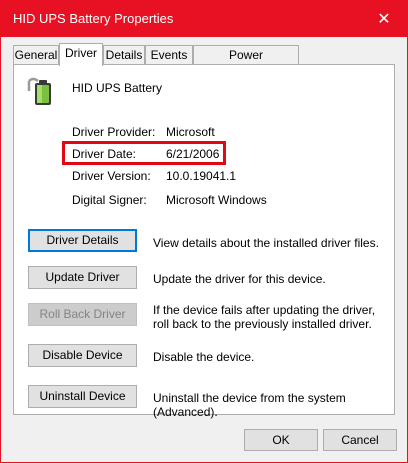  Describe the element at coordinates (124, 54) in the screenshot. I see `tab-details: Details` at that location.